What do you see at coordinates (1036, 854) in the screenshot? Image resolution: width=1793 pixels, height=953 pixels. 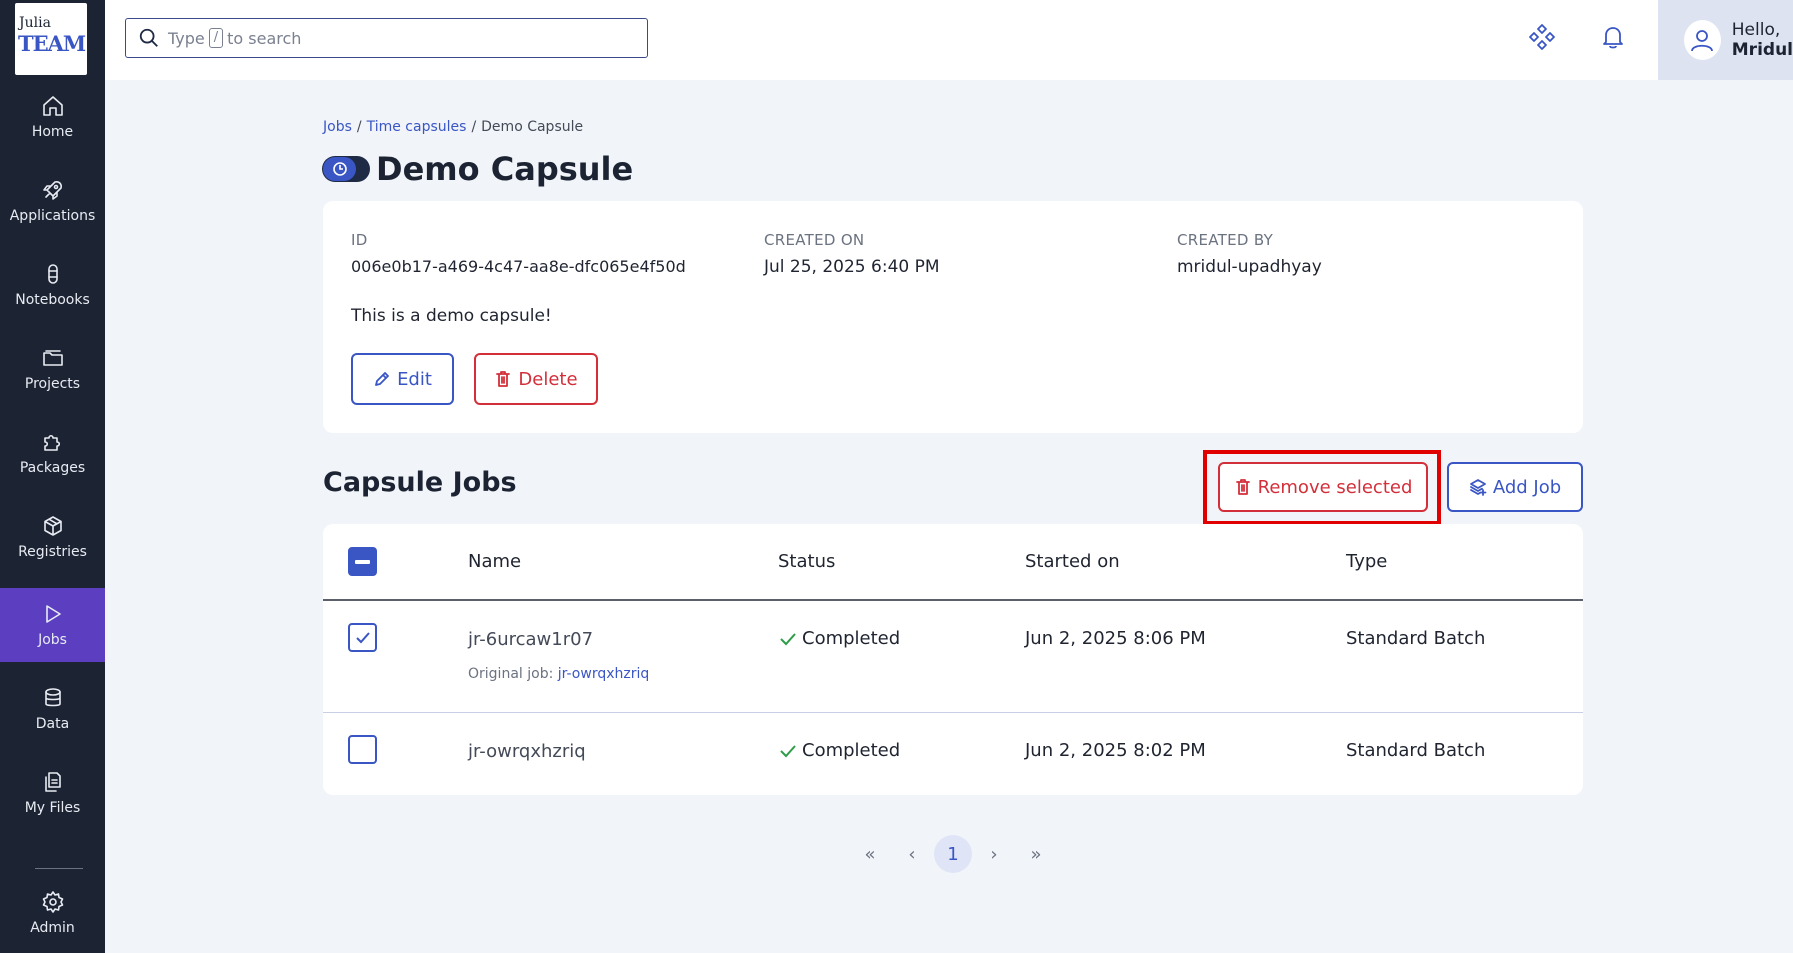 I see `pagination-last: »` at bounding box center [1036, 854].